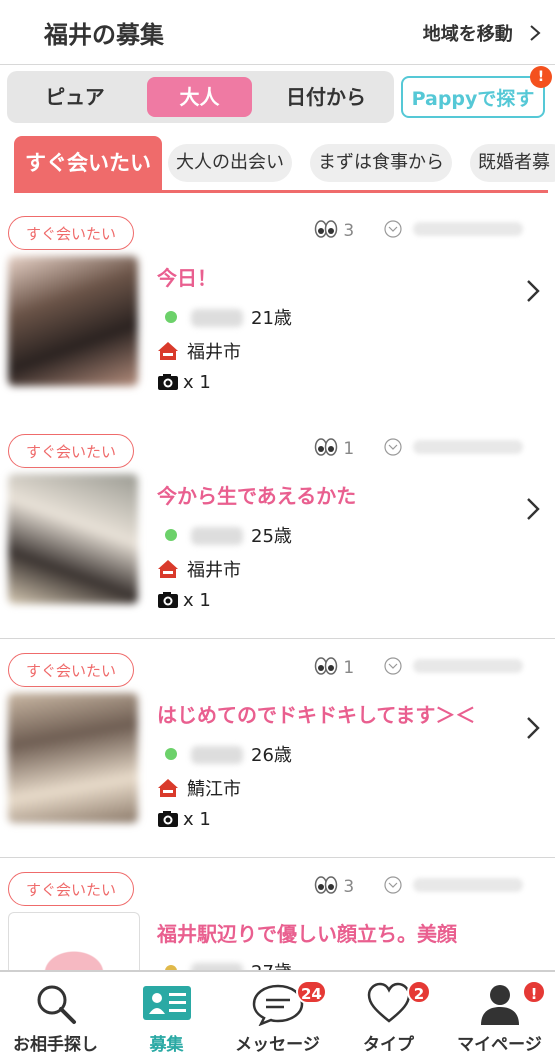  I want to click on header: 福井の募集 地域を移動, so click(277, 32).